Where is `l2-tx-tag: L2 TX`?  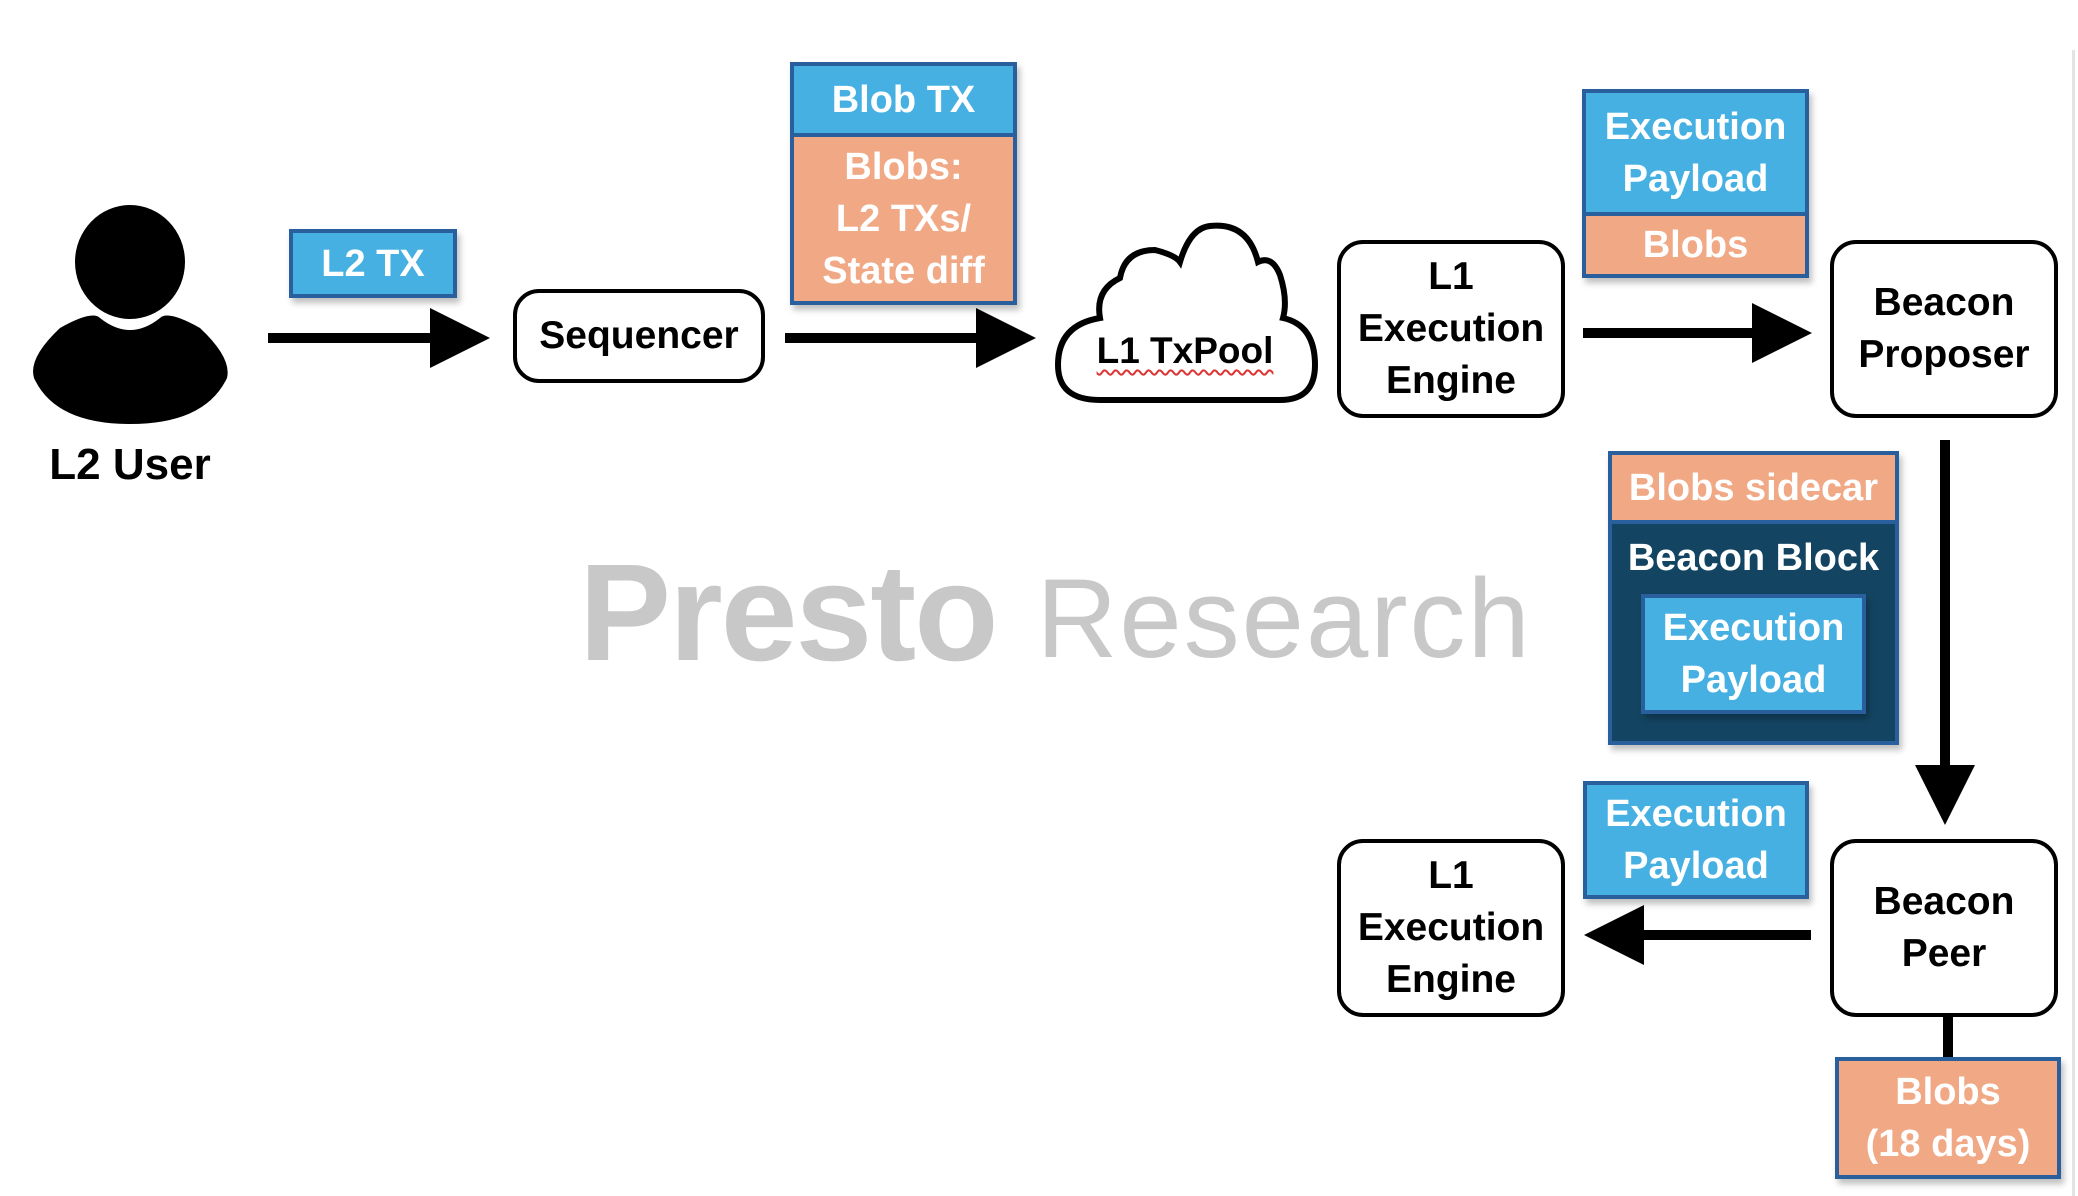
l2-tx-tag: L2 TX is located at coordinates (373, 263).